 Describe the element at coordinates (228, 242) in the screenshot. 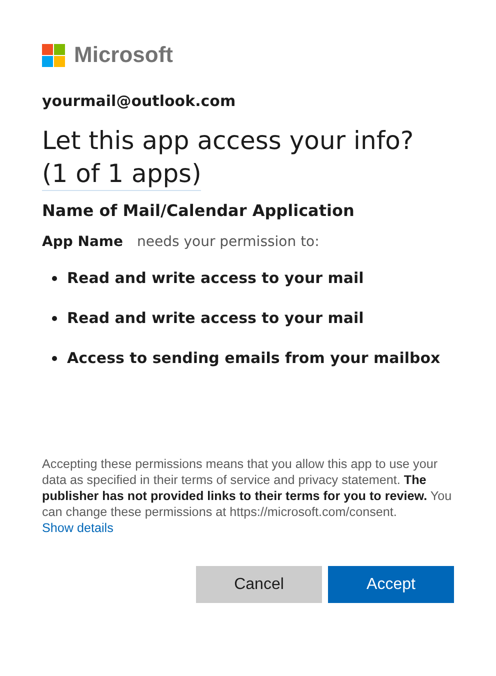

I see `request-text: needs your permission to:` at that location.